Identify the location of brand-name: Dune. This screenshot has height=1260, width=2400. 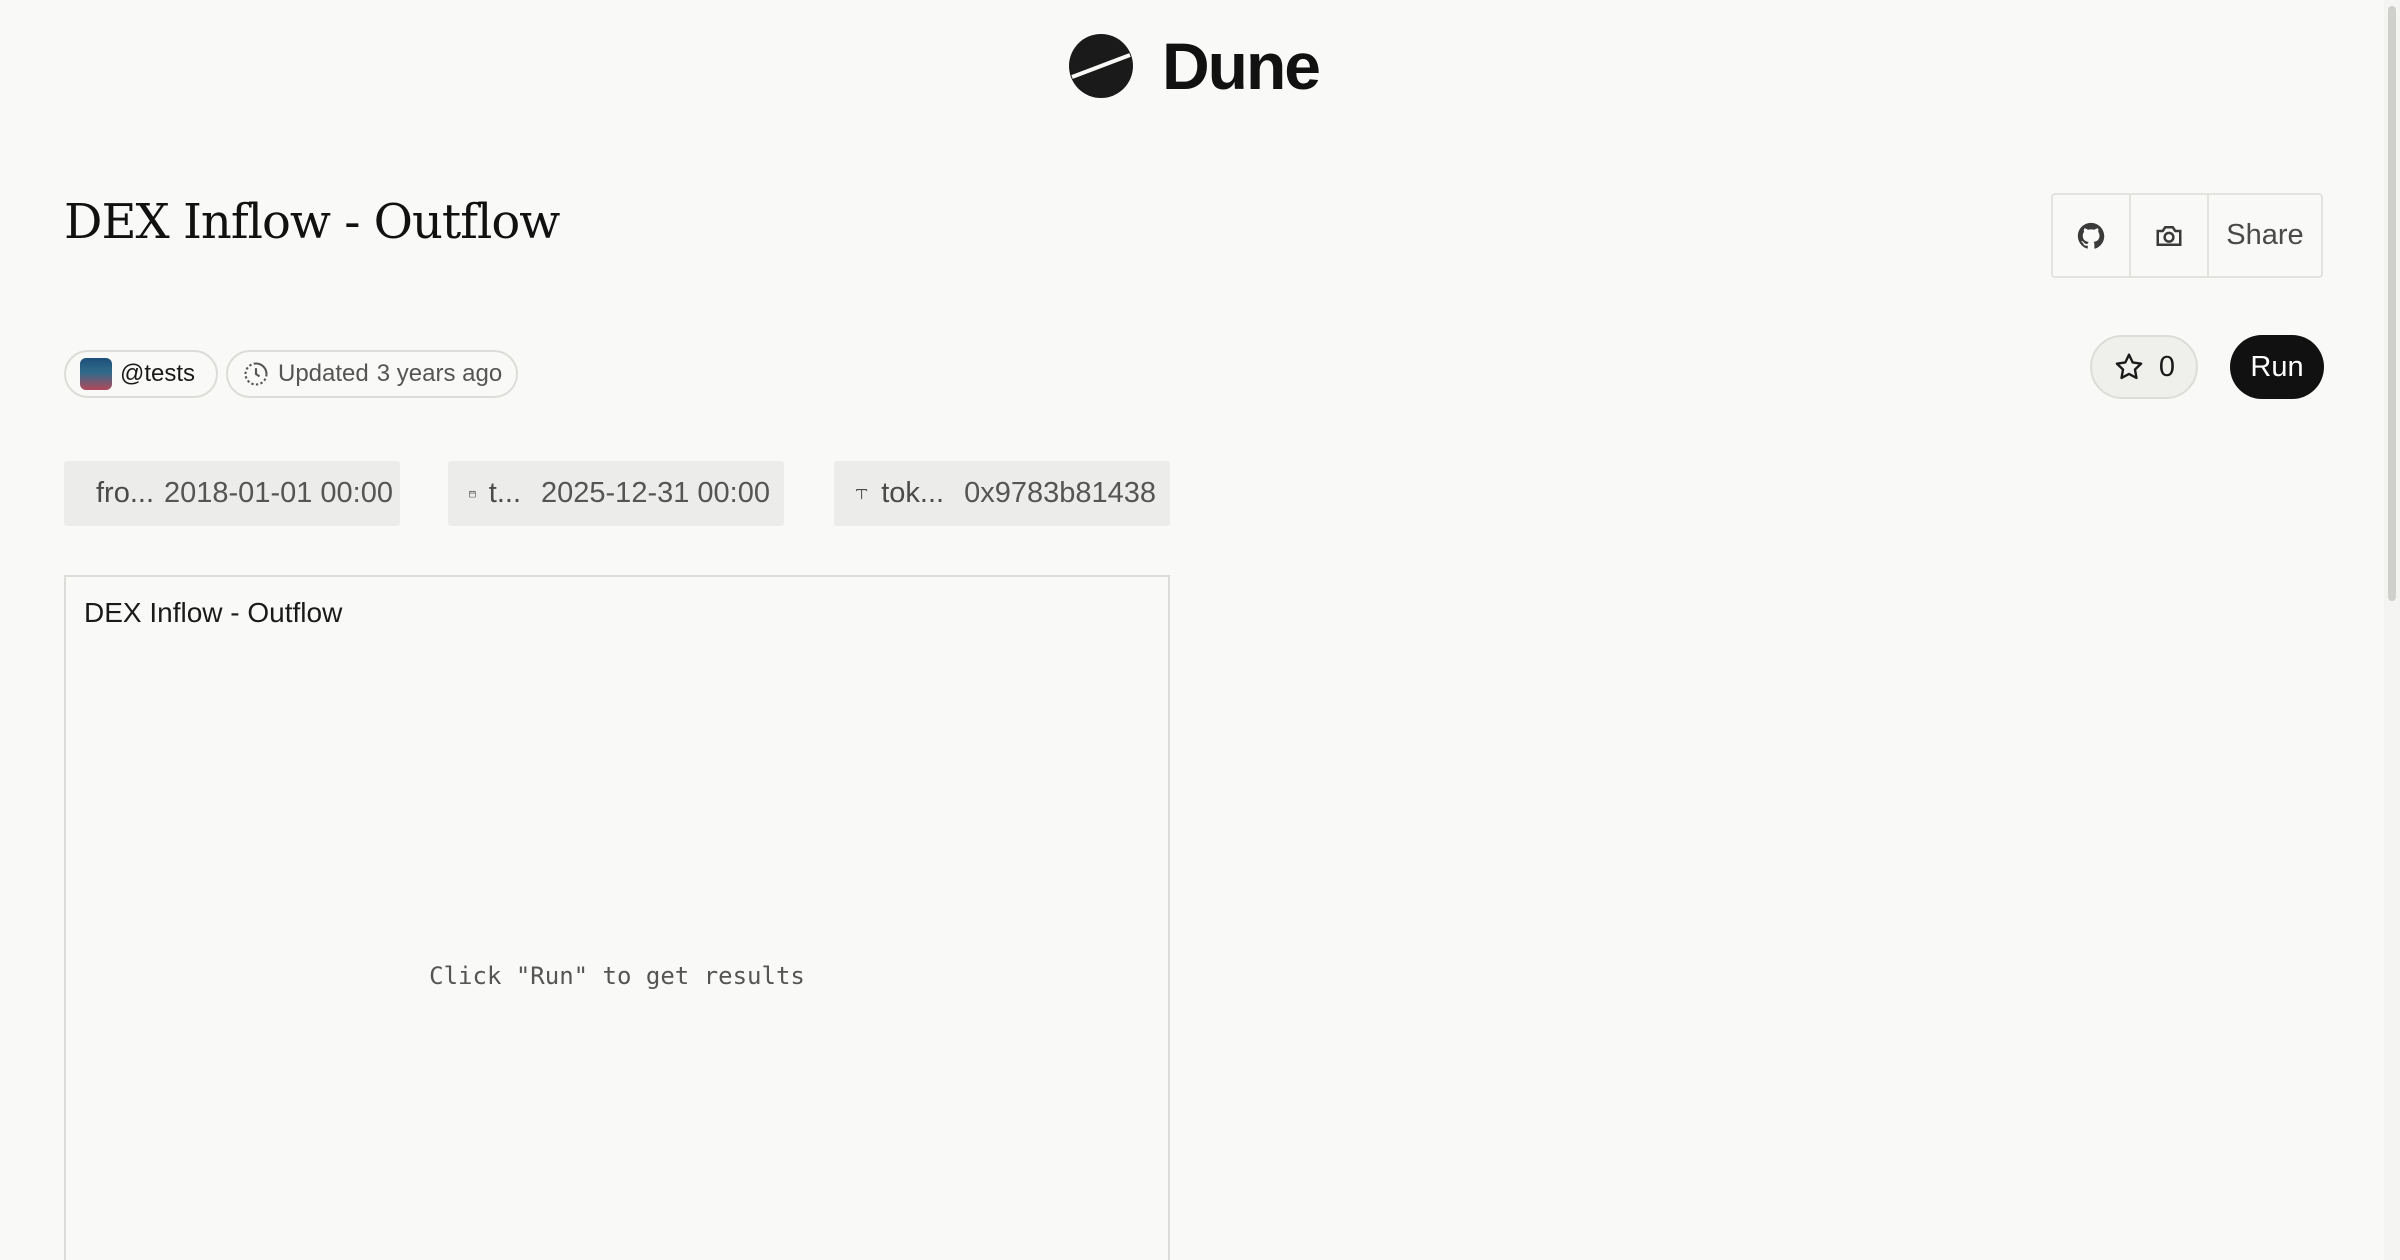
(1241, 66).